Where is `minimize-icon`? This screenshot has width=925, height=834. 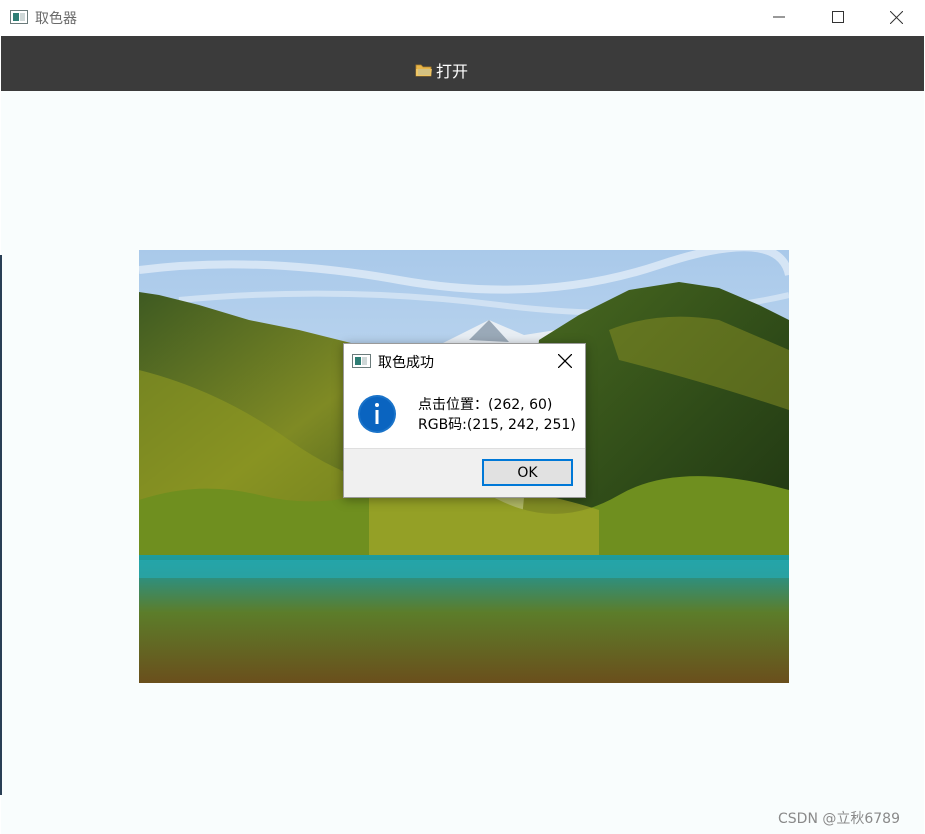
minimize-icon is located at coordinates (779, 17).